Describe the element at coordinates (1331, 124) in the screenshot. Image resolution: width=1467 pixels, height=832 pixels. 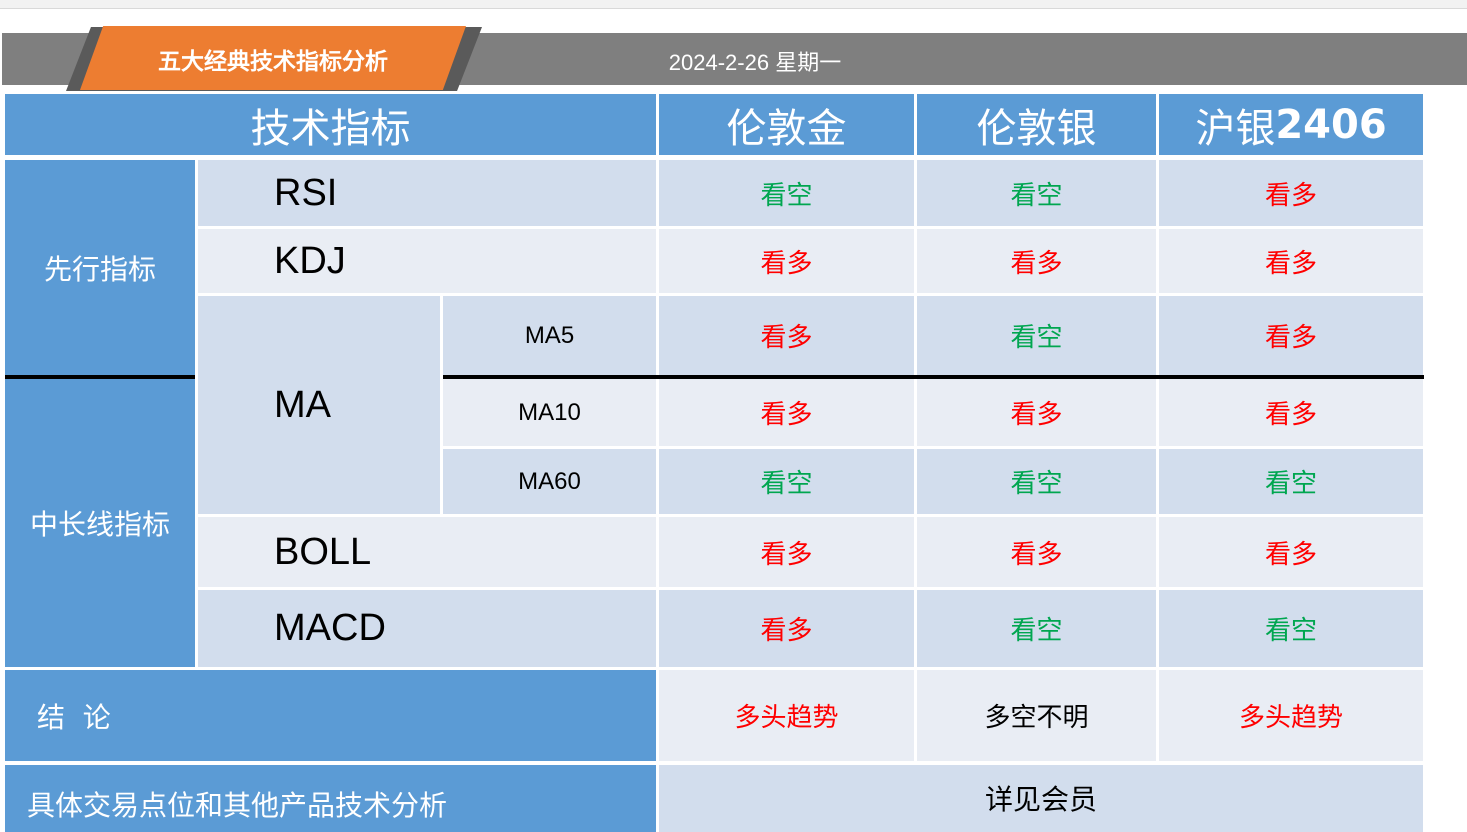
I see `contract-code: 2406` at that location.